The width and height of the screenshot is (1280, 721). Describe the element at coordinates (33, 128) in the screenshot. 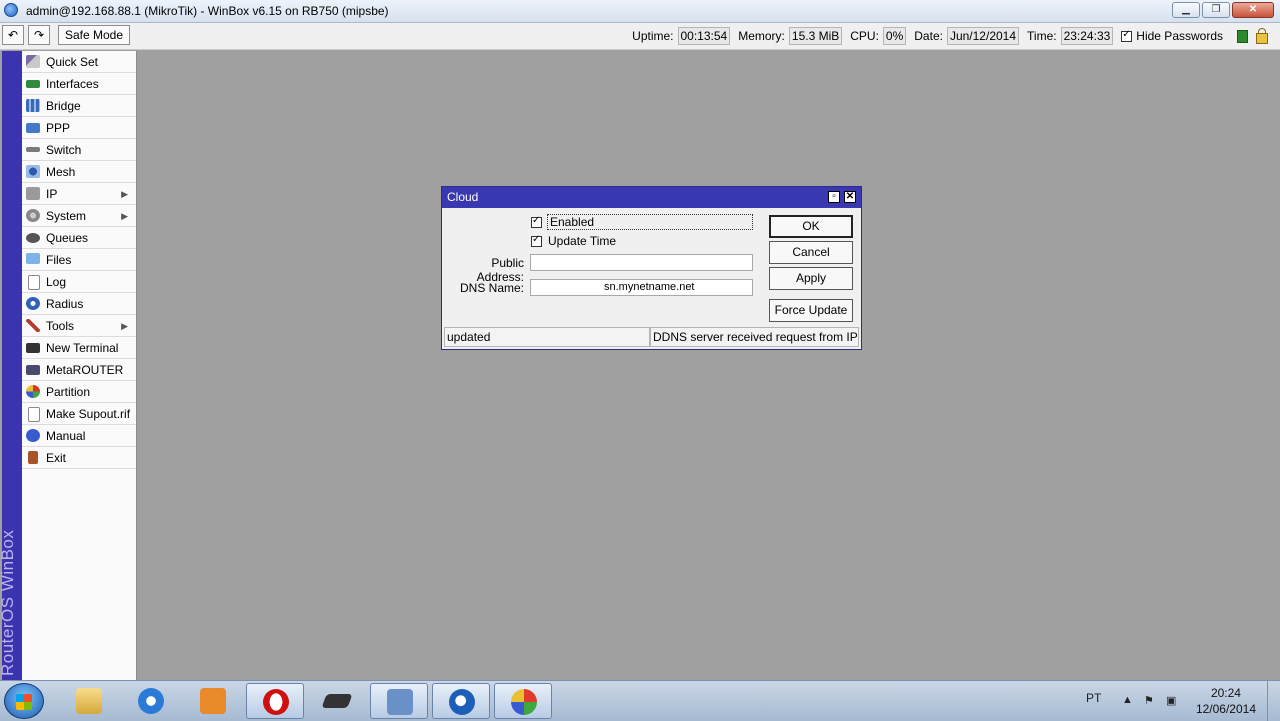

I see `ppp-icon` at that location.